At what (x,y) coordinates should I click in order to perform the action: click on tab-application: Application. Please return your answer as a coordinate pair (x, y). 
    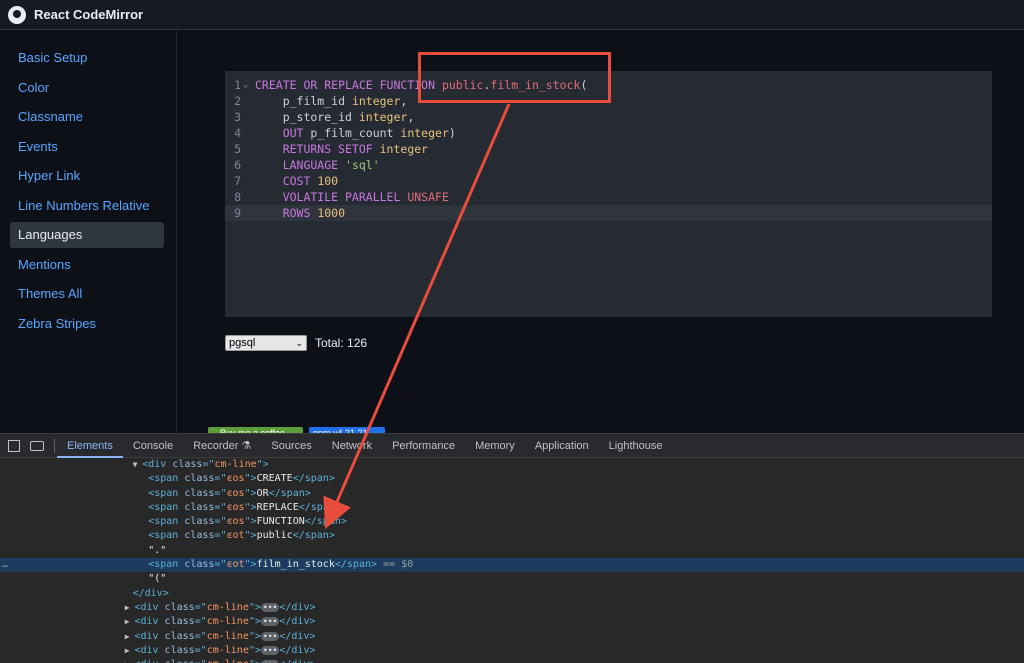
    Looking at the image, I should click on (562, 446).